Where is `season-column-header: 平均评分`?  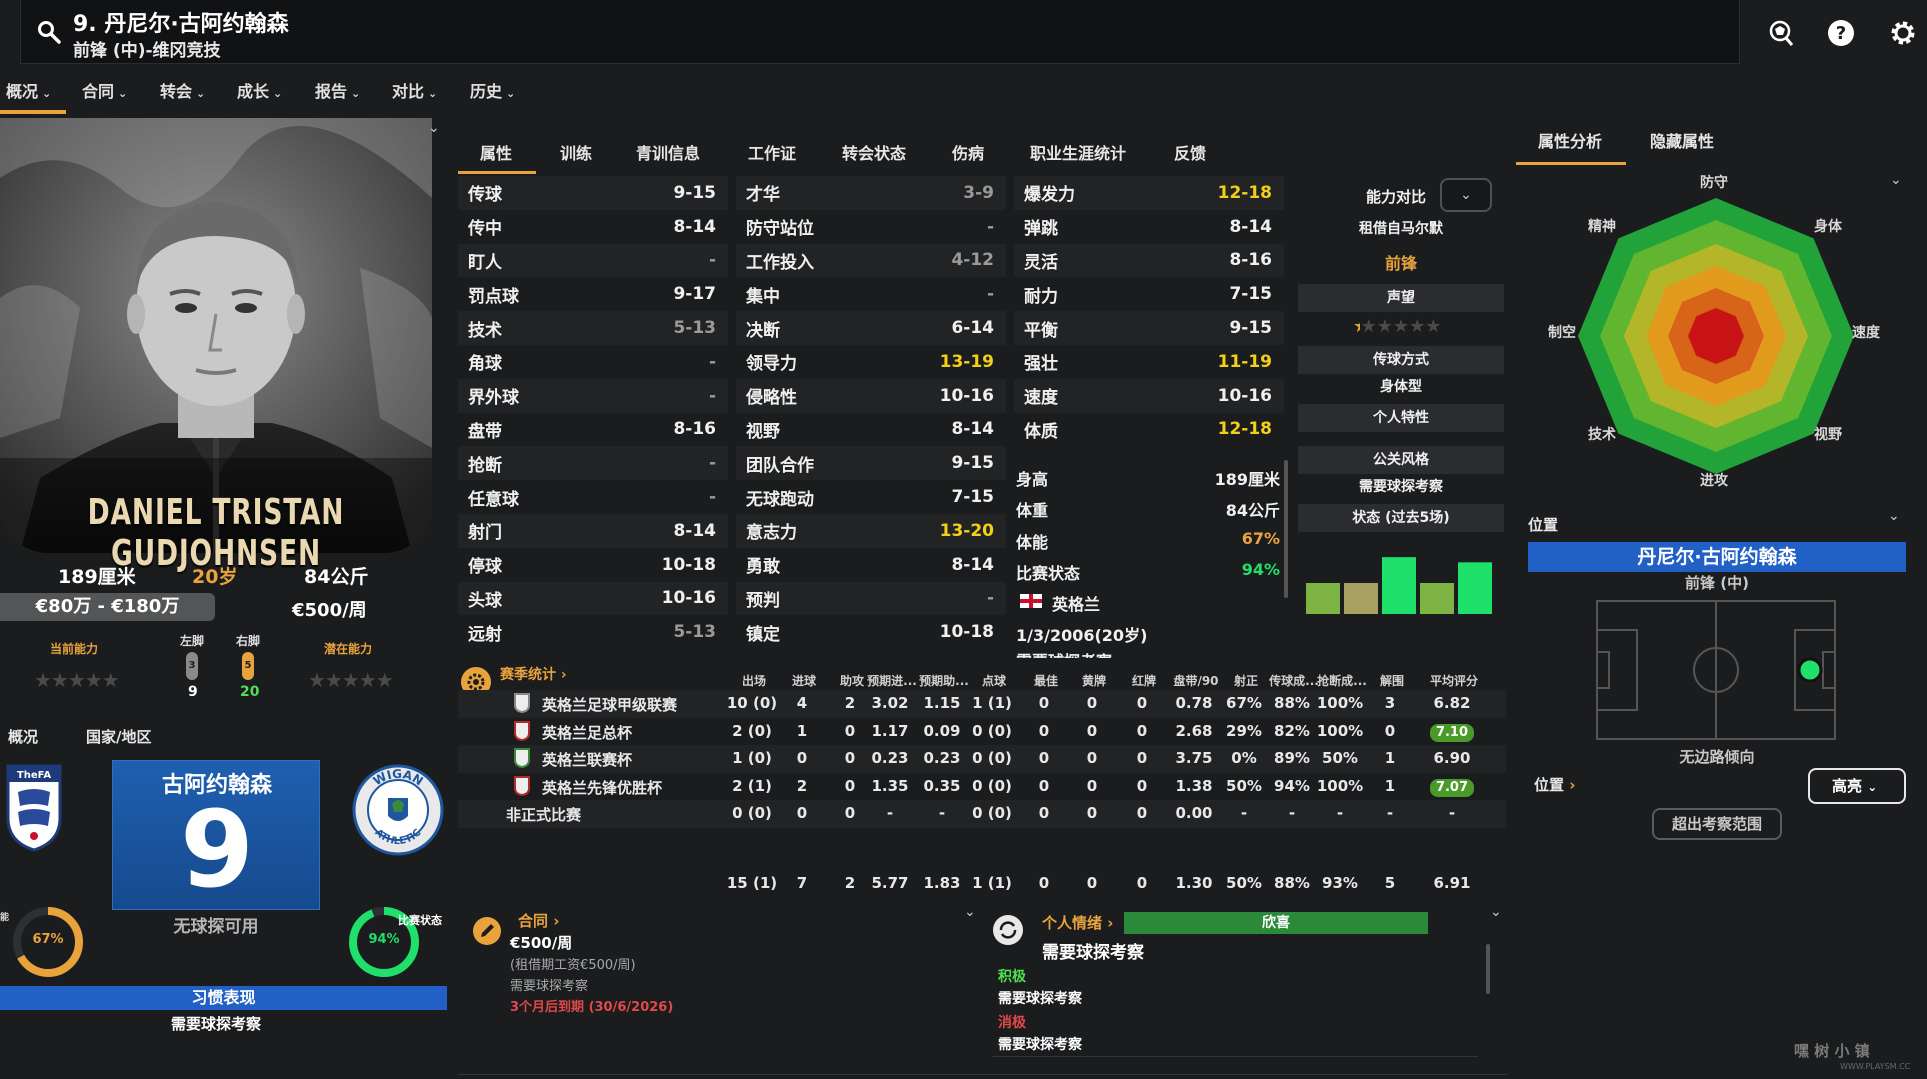 season-column-header: 平均评分 is located at coordinates (1454, 680).